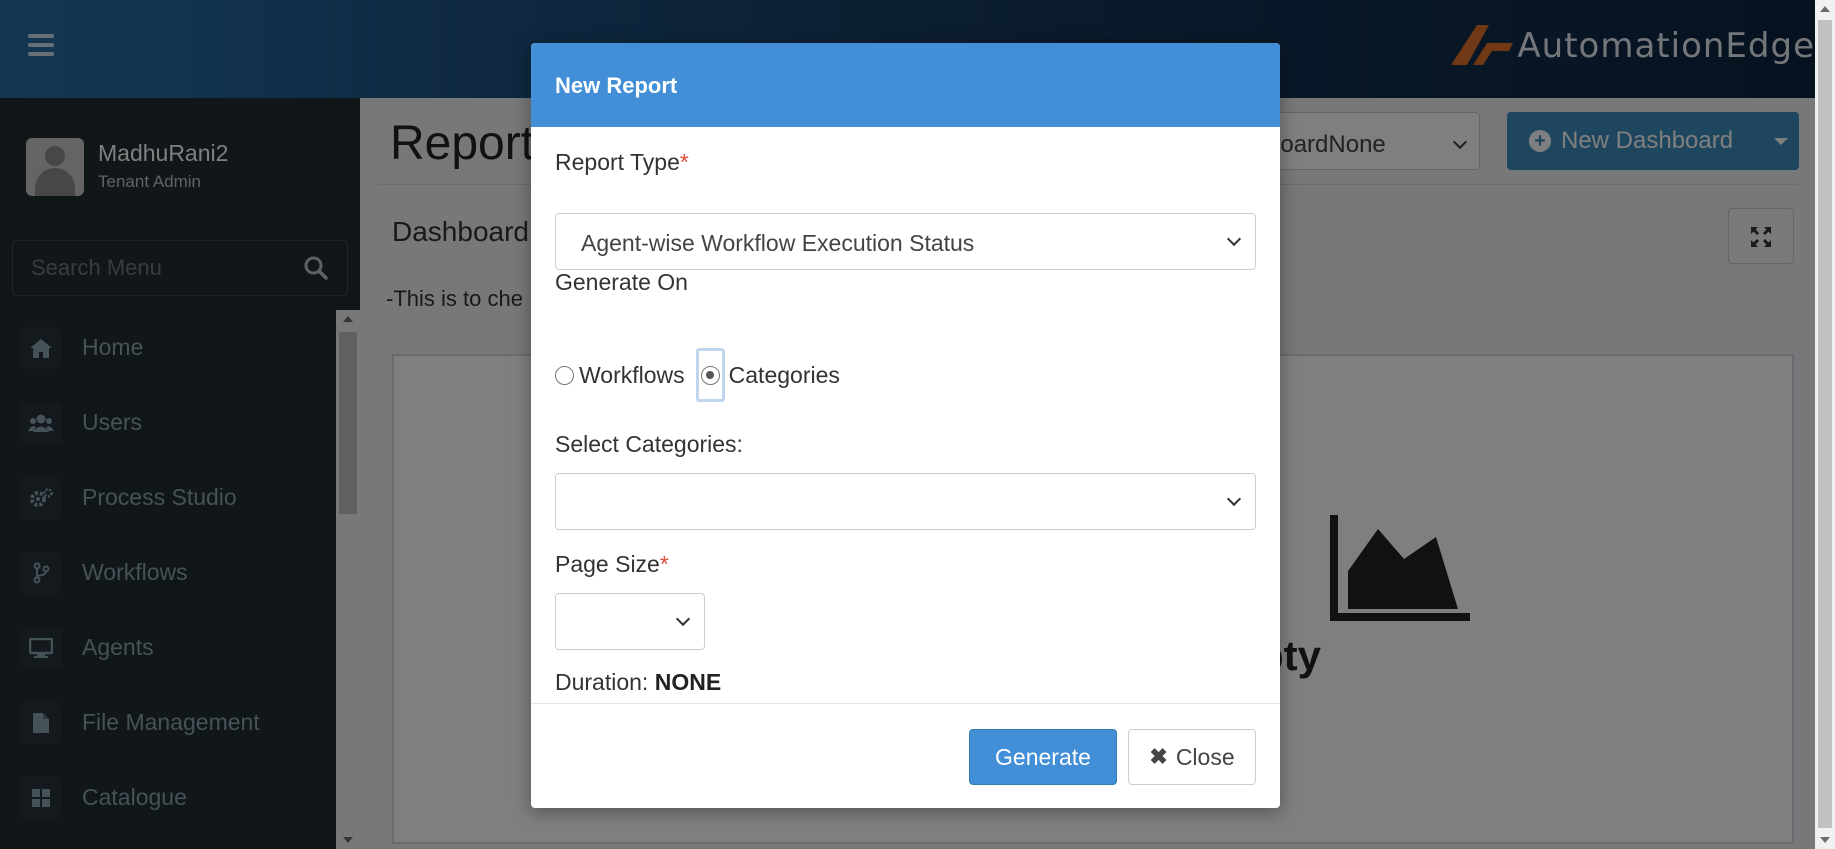 This screenshot has width=1835, height=849. Describe the element at coordinates (778, 243) in the screenshot. I see `report-type-value: Agent-wise Workflow Execution Status` at that location.